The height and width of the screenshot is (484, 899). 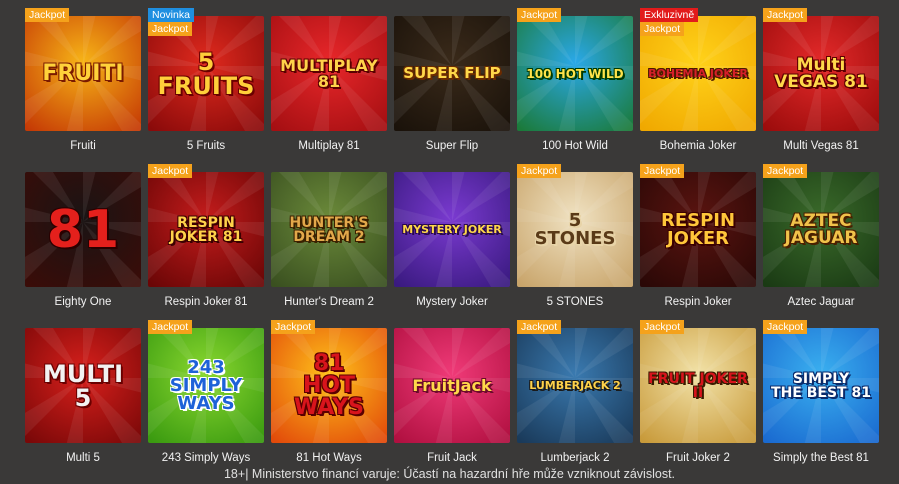 I want to click on game-thumbnail: 81 HOT WAYS, so click(x=329, y=385).